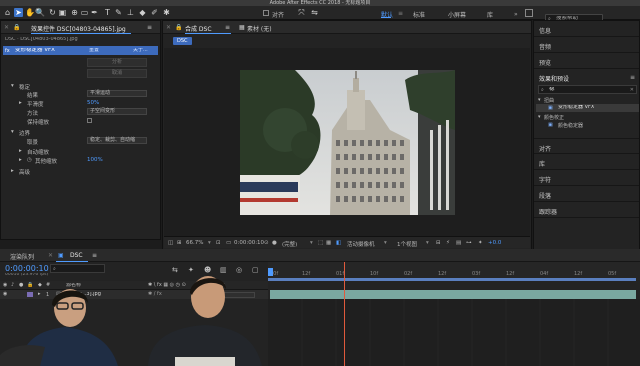 The image size is (640, 366). I want to click on cancel-button: 取消, so click(117, 73).